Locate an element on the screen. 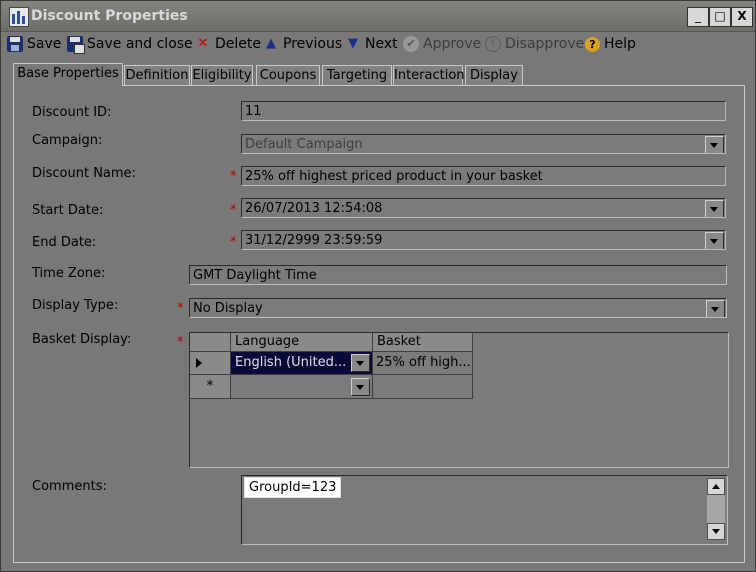 This screenshot has width=756, height=572. save-close-icon is located at coordinates (76, 45).